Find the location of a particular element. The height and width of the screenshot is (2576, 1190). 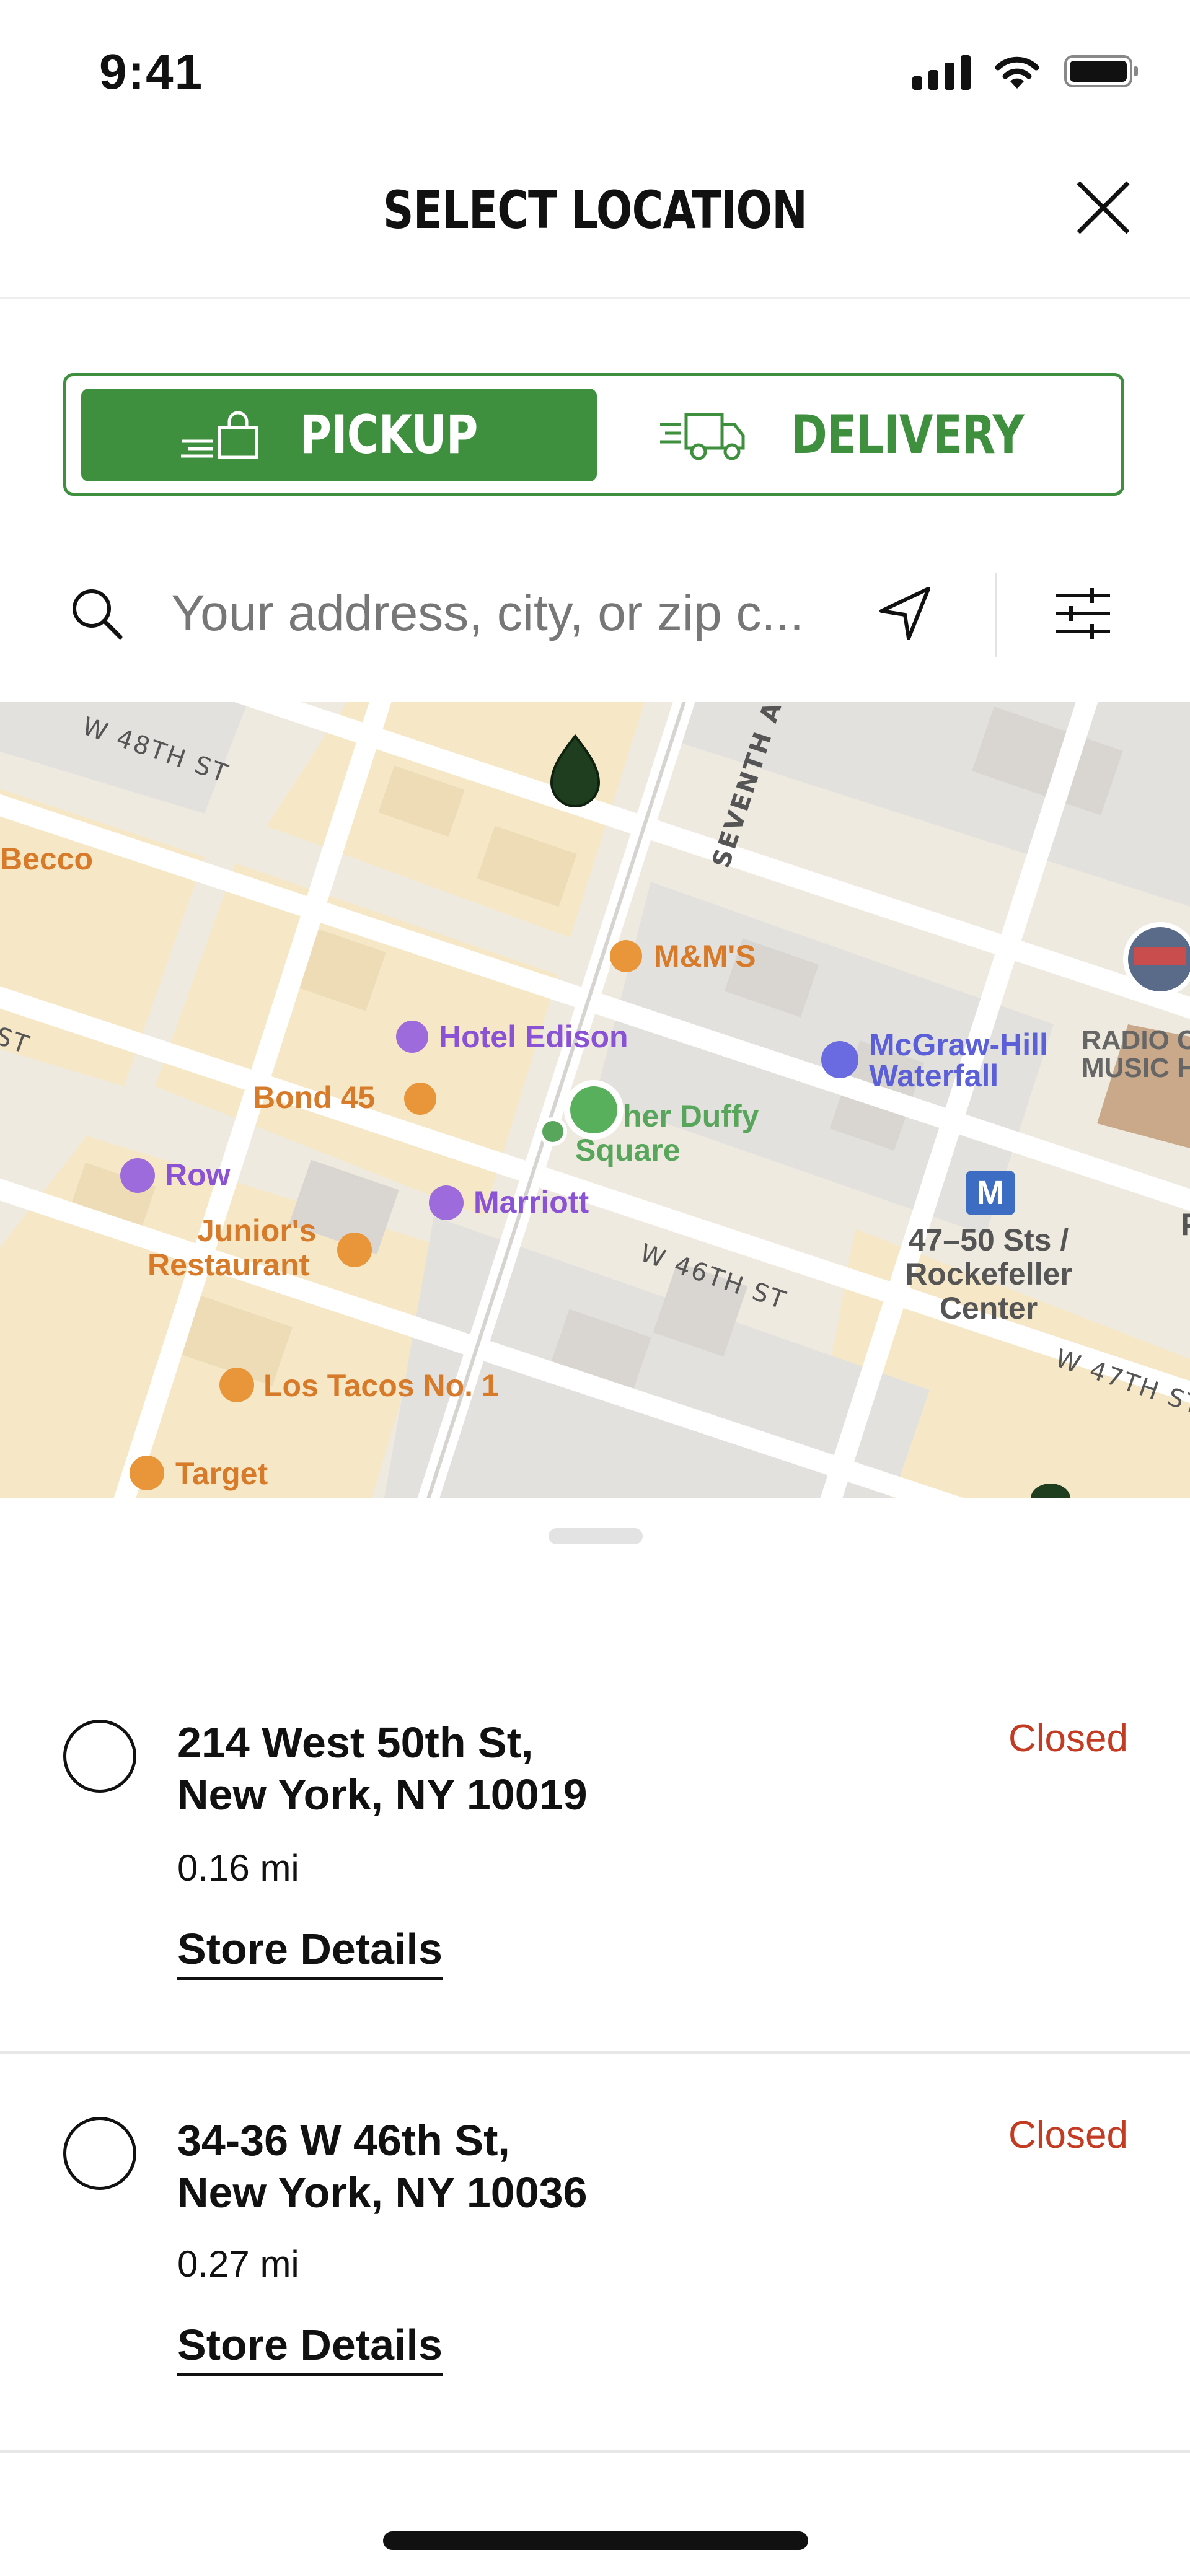

home-indicator is located at coordinates (595, 2540).